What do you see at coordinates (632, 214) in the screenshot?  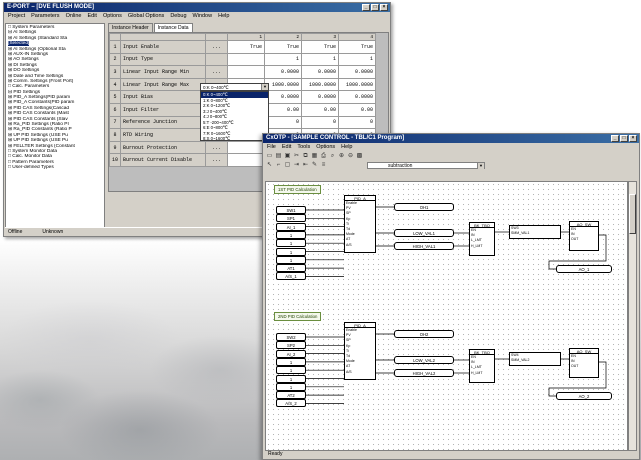 I see `scroll-thumb` at bounding box center [632, 214].